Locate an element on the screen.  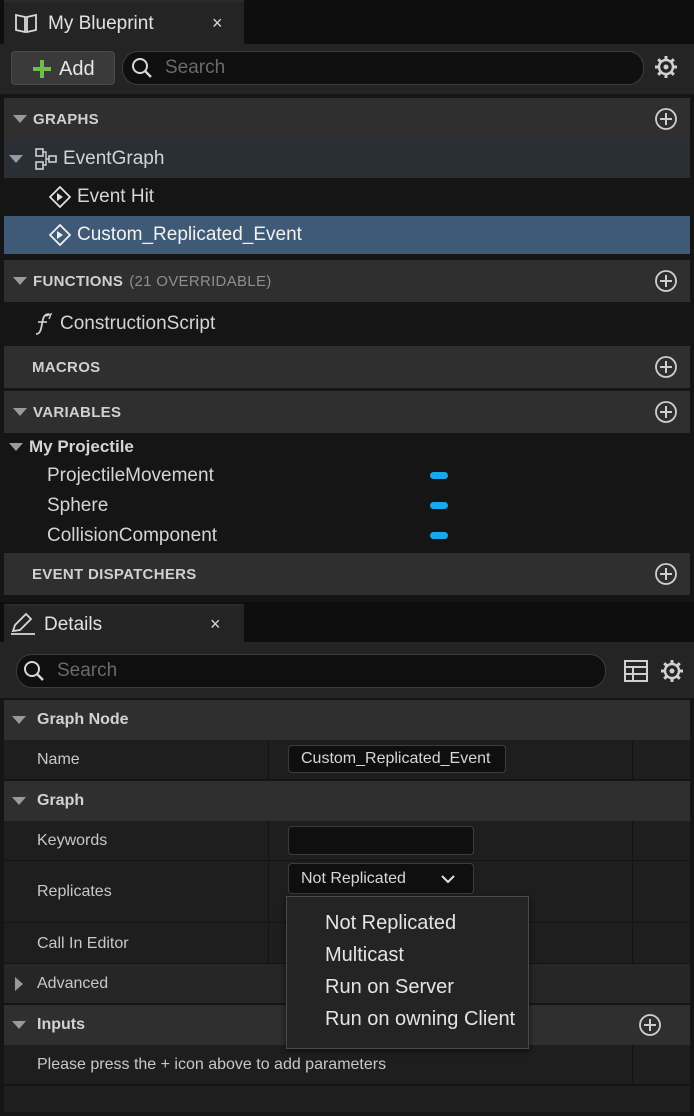
add-button: Add is located at coordinates (63, 68).